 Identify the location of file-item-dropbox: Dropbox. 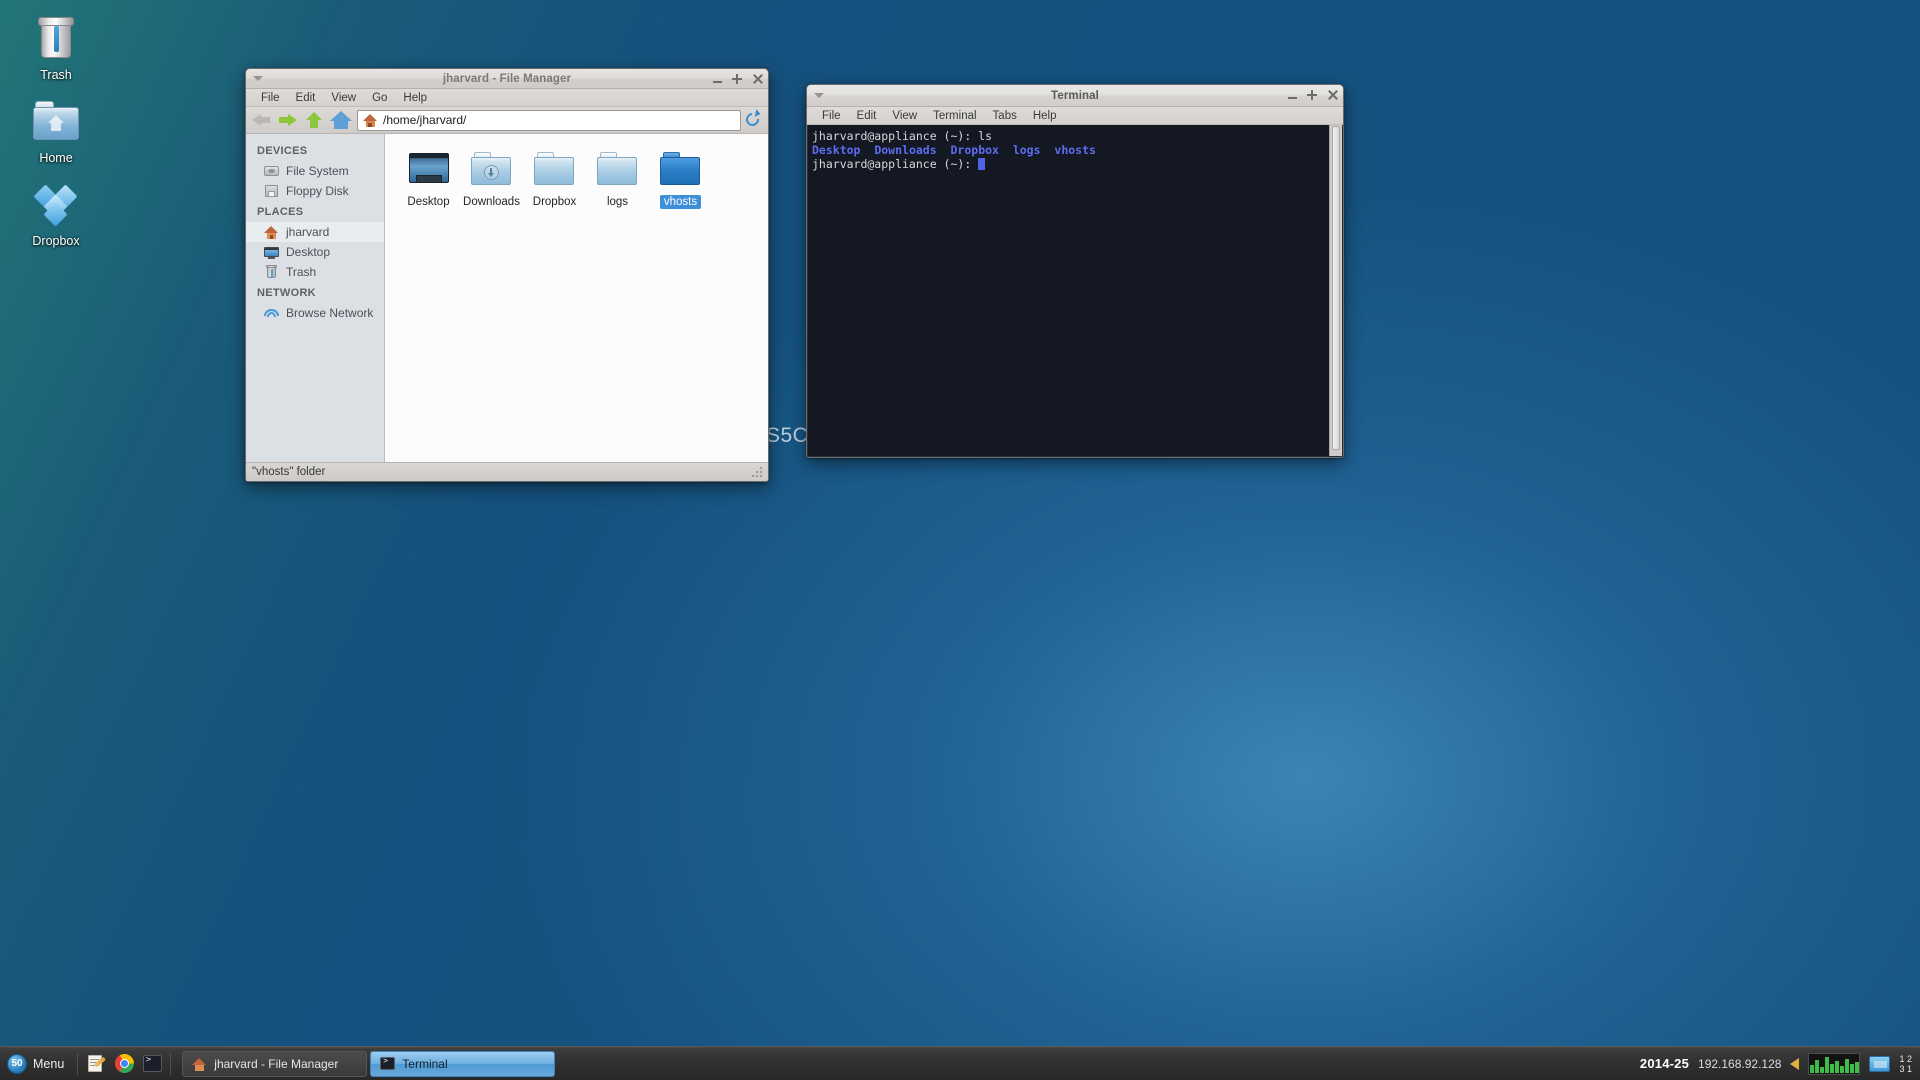
(554, 180).